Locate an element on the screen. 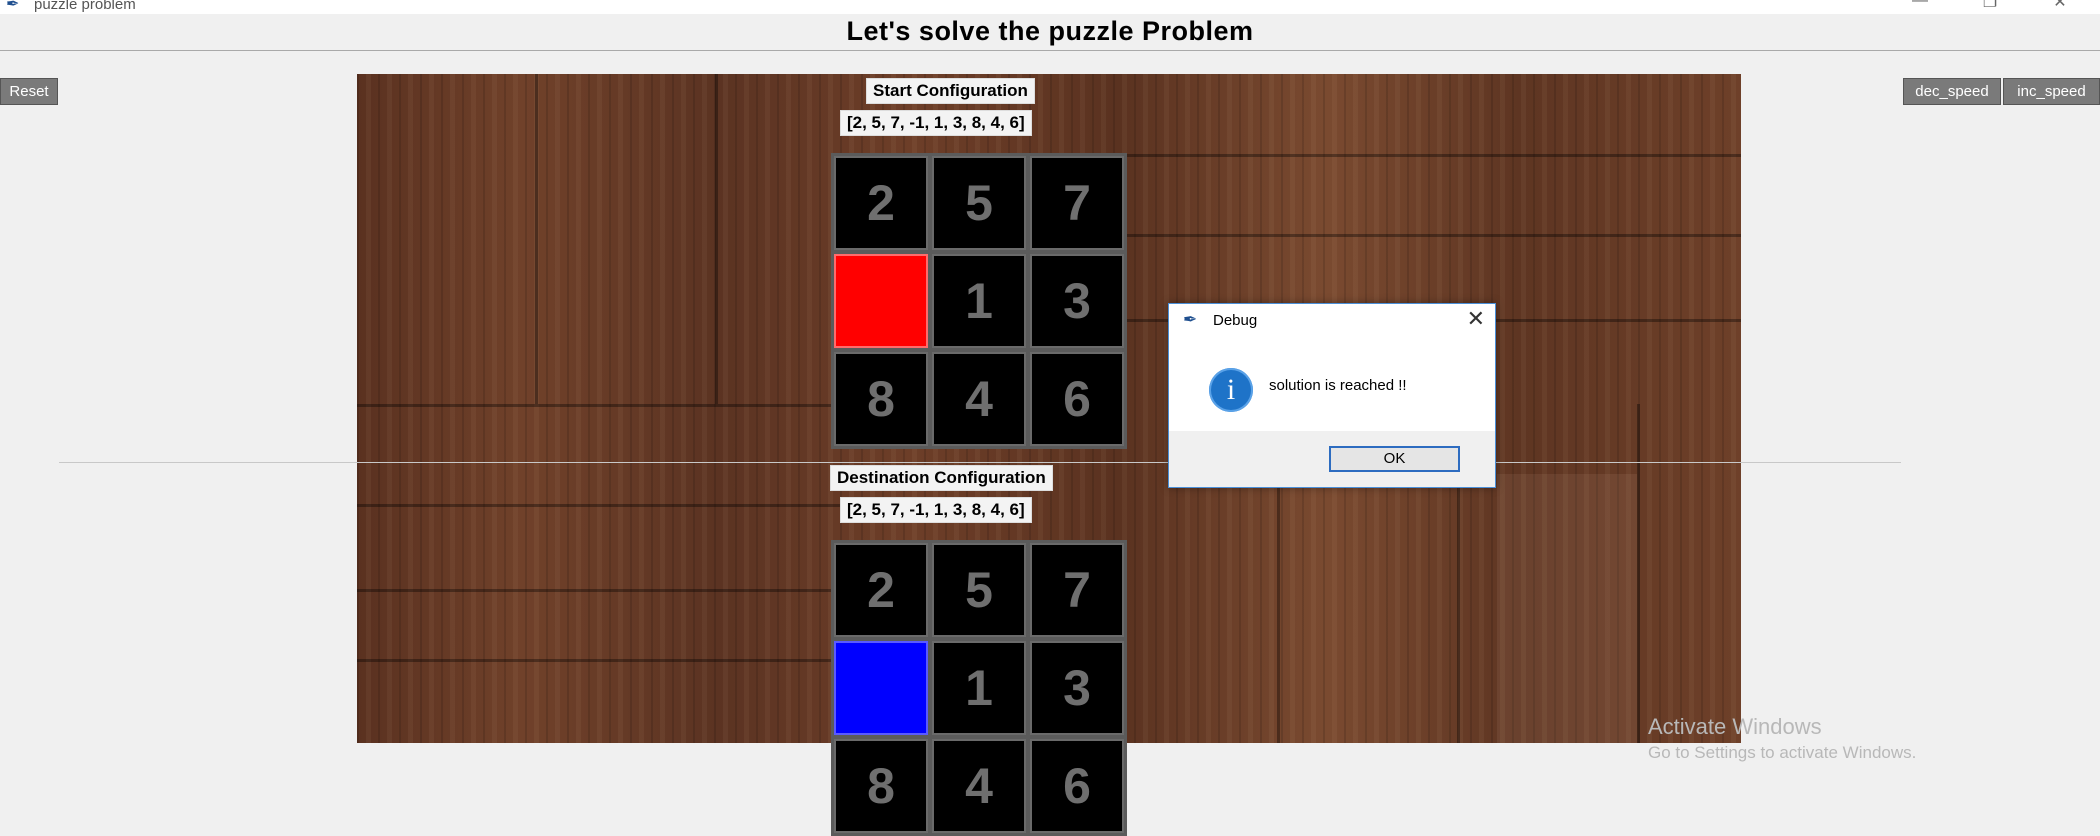 The height and width of the screenshot is (836, 2100). dialog-title: Debug is located at coordinates (1235, 320).